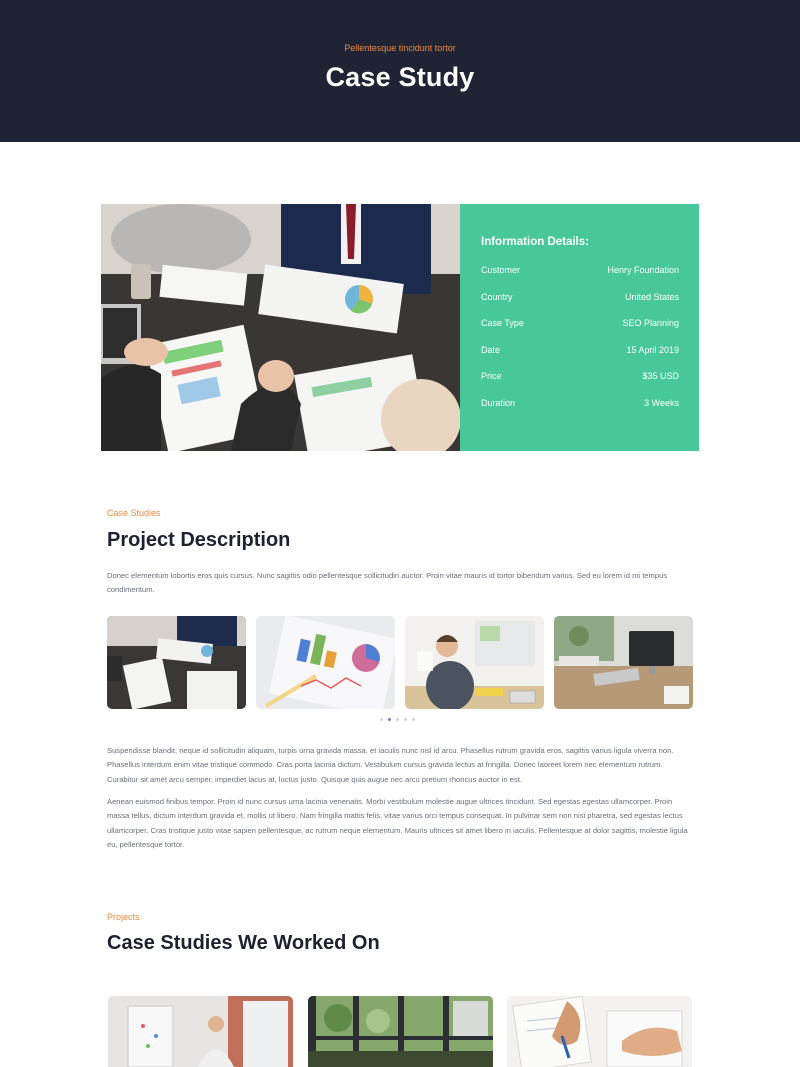 The image size is (800, 1067). I want to click on case-studies-heading: Case Studies We Worked On, so click(243, 943).